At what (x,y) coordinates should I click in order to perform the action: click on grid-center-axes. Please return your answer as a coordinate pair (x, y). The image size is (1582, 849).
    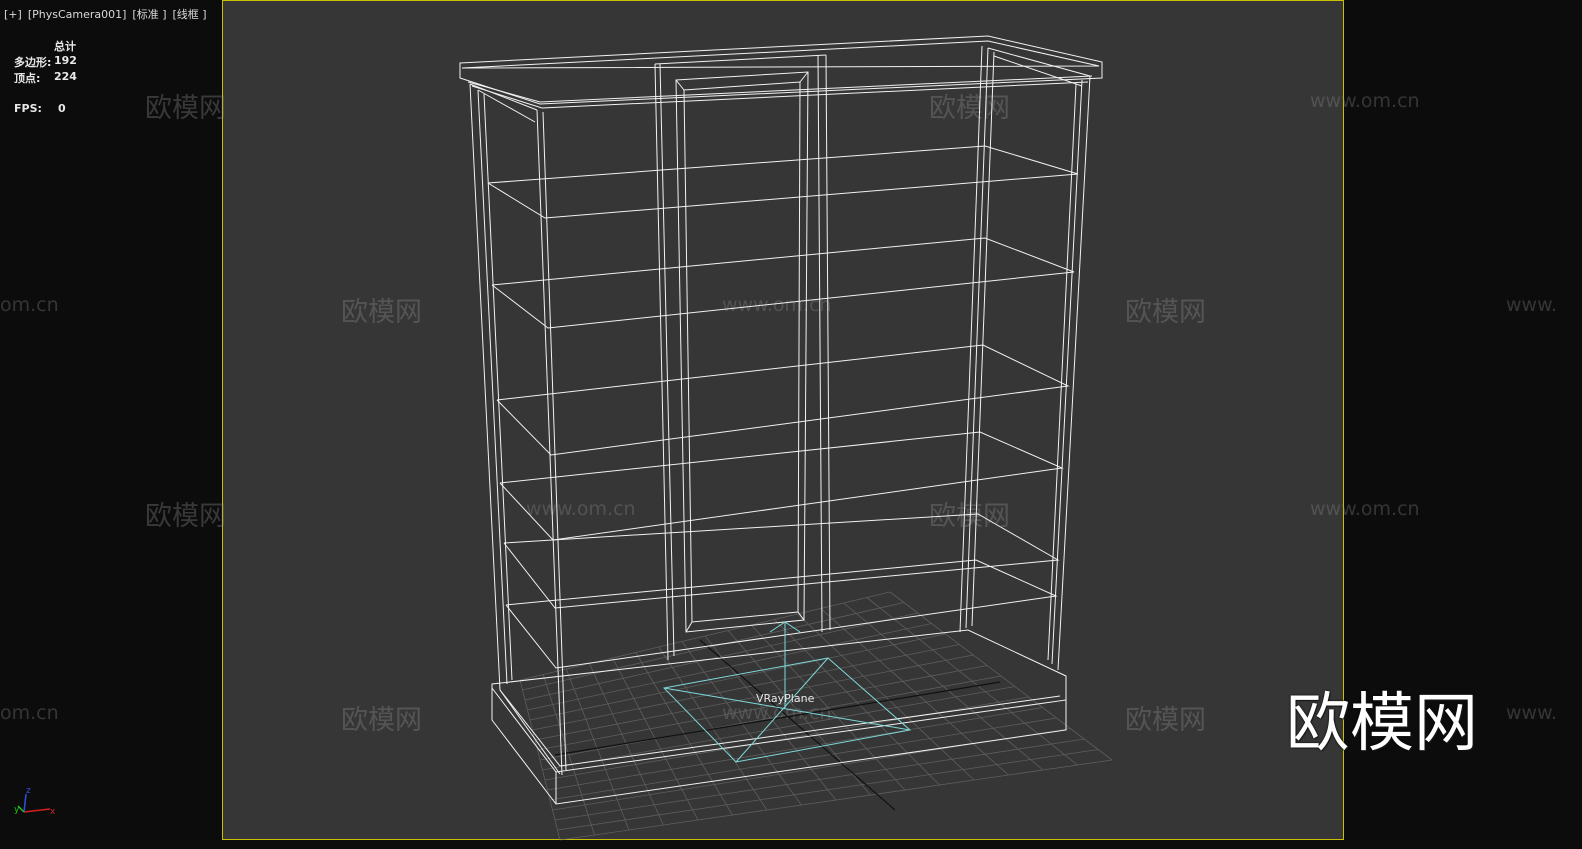
    Looking at the image, I should click on (777, 725).